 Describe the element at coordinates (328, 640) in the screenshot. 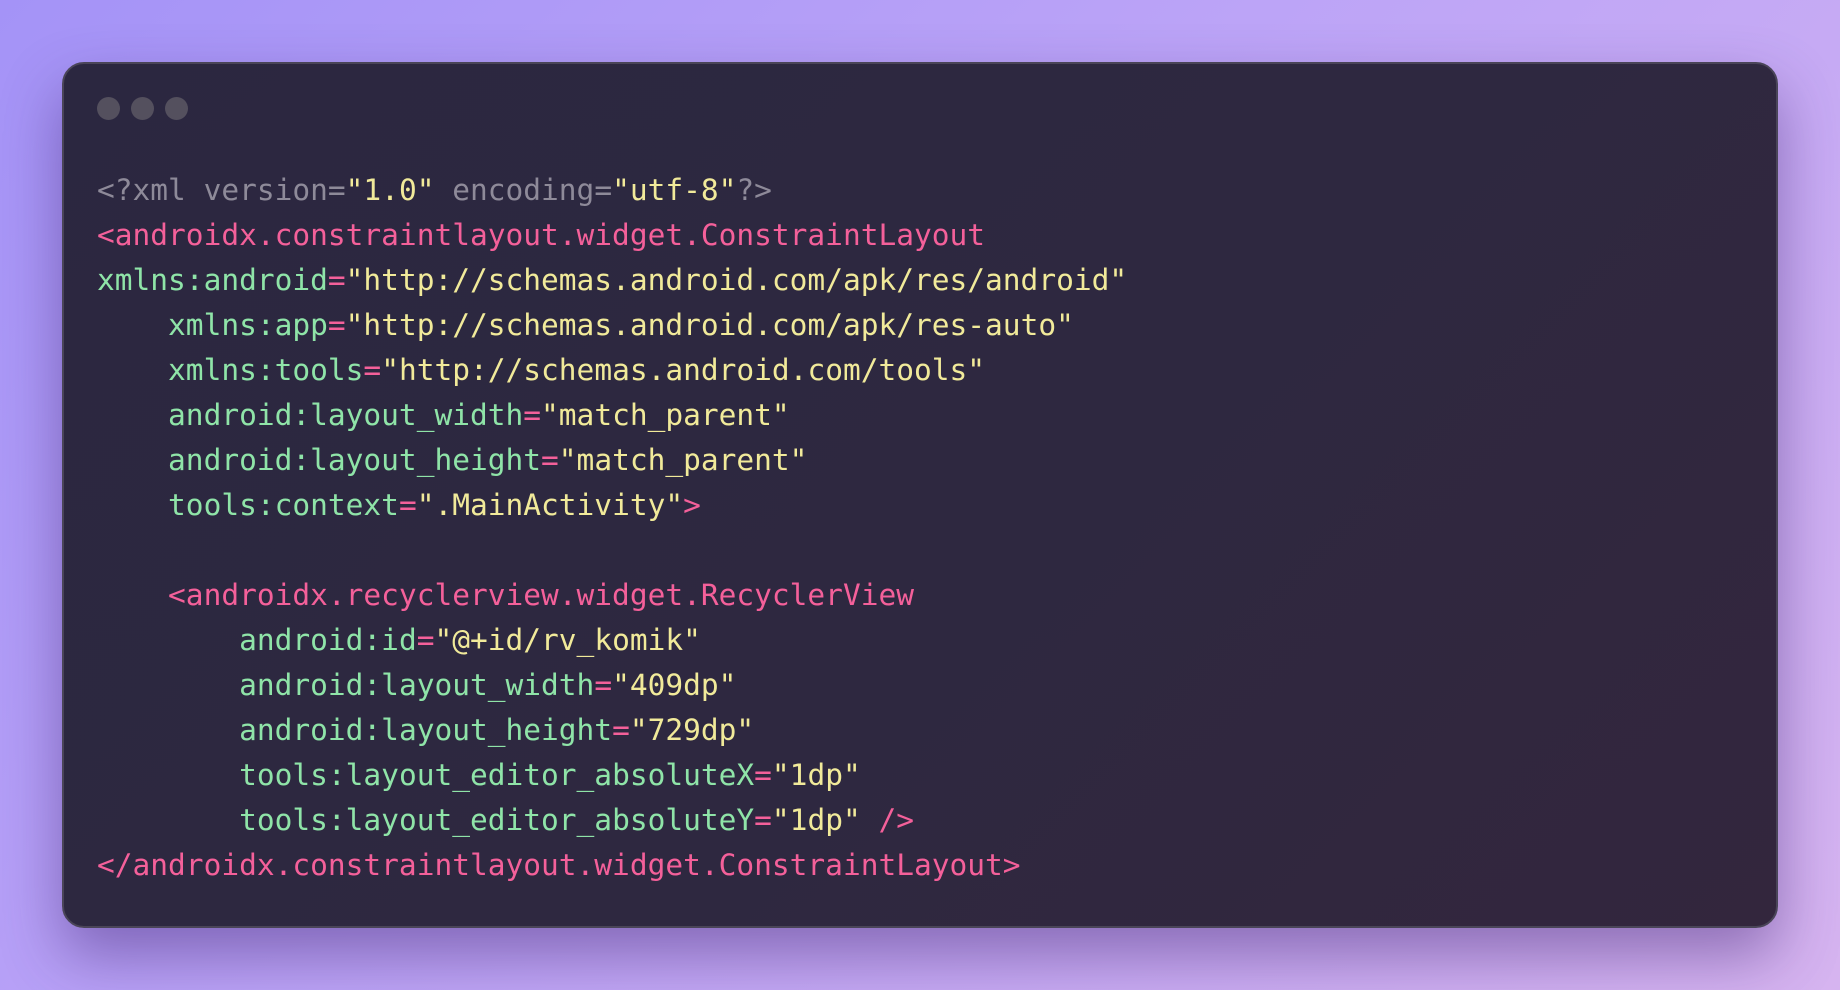

I see `code-token: android:id` at that location.